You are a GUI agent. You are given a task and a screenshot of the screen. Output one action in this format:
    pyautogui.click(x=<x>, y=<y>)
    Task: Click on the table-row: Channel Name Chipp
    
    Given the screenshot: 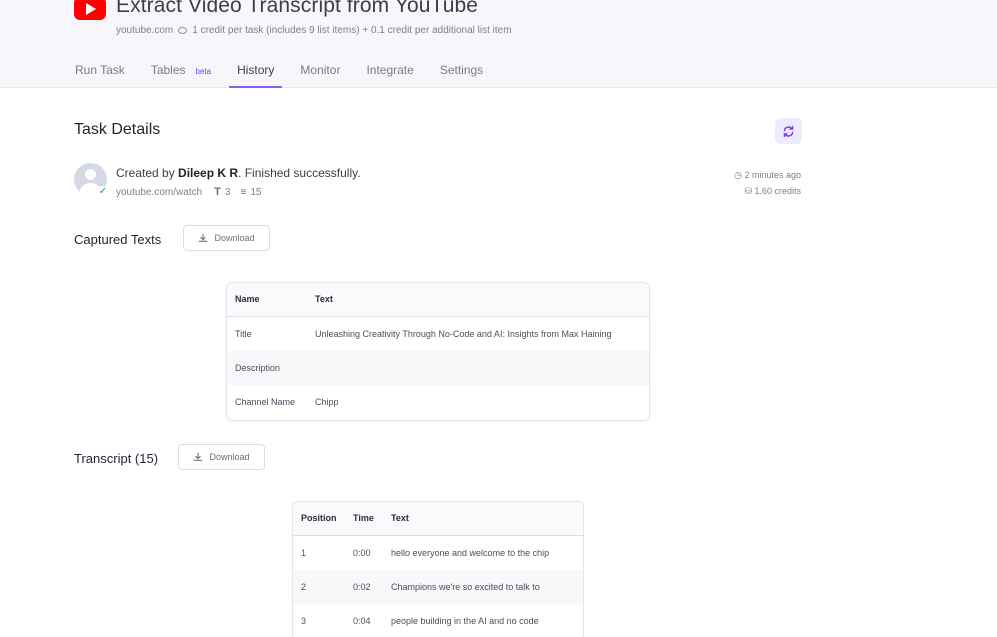 What is the action you would take?
    pyautogui.click(x=287, y=402)
    